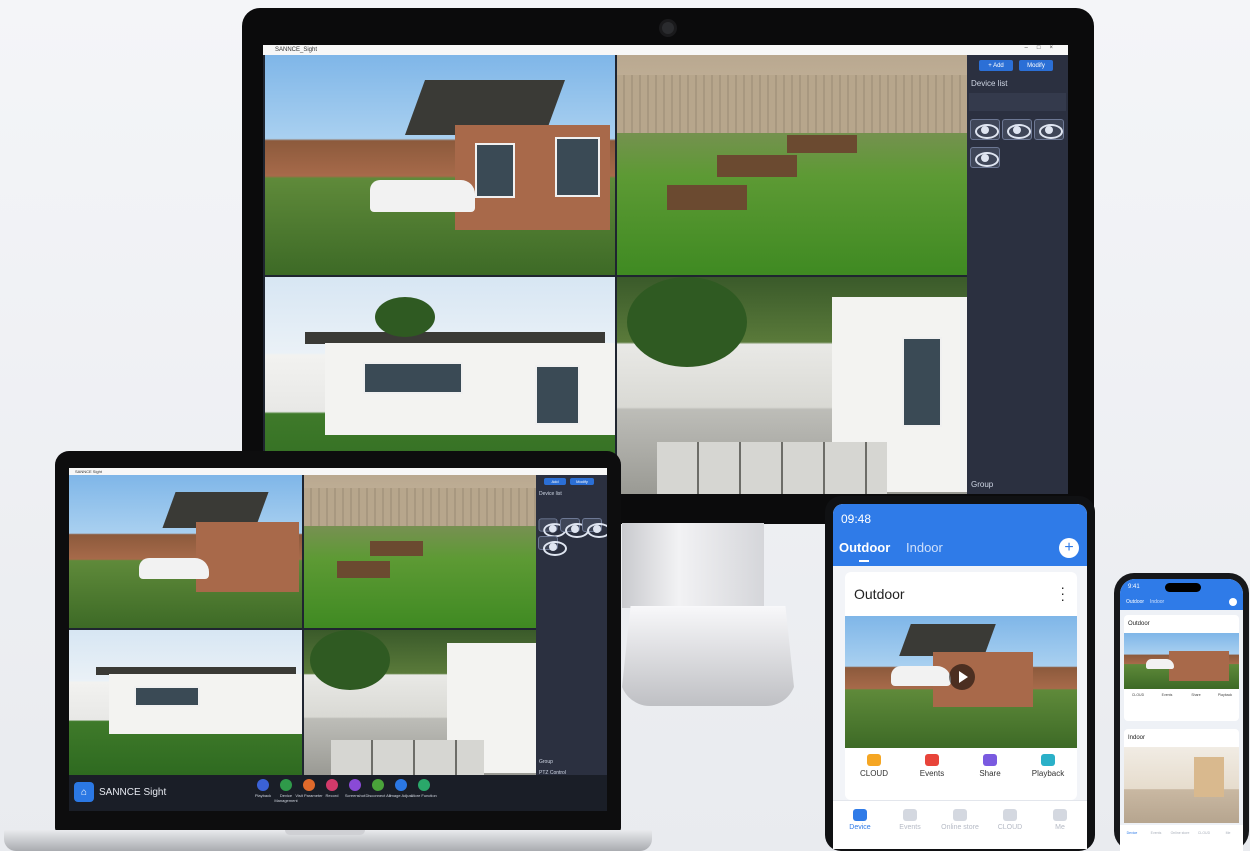 The image size is (1250, 851). I want to click on action-label: Playback, so click(1048, 773).